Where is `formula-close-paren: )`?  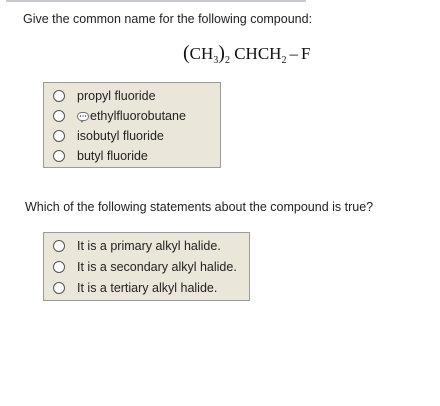
formula-close-paren: ) is located at coordinates (221, 53).